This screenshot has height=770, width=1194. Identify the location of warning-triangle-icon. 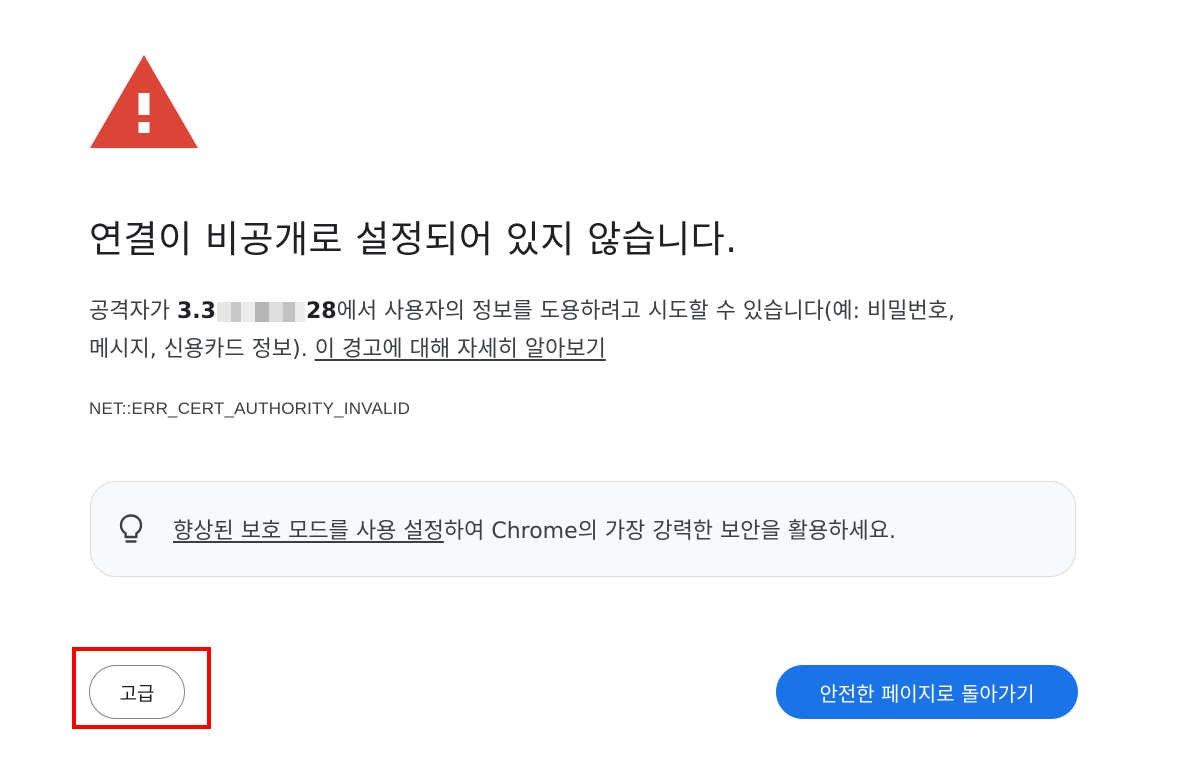
(144, 101).